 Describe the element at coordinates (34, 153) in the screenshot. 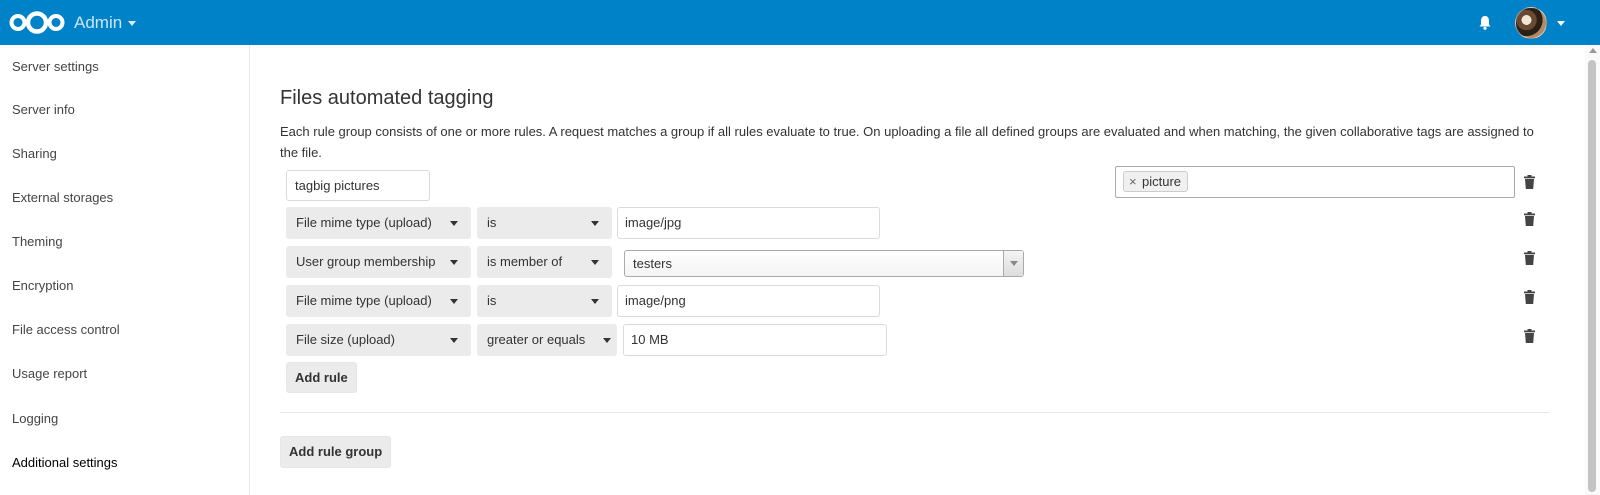

I see `sidebar-item-sharing: Sharing` at that location.